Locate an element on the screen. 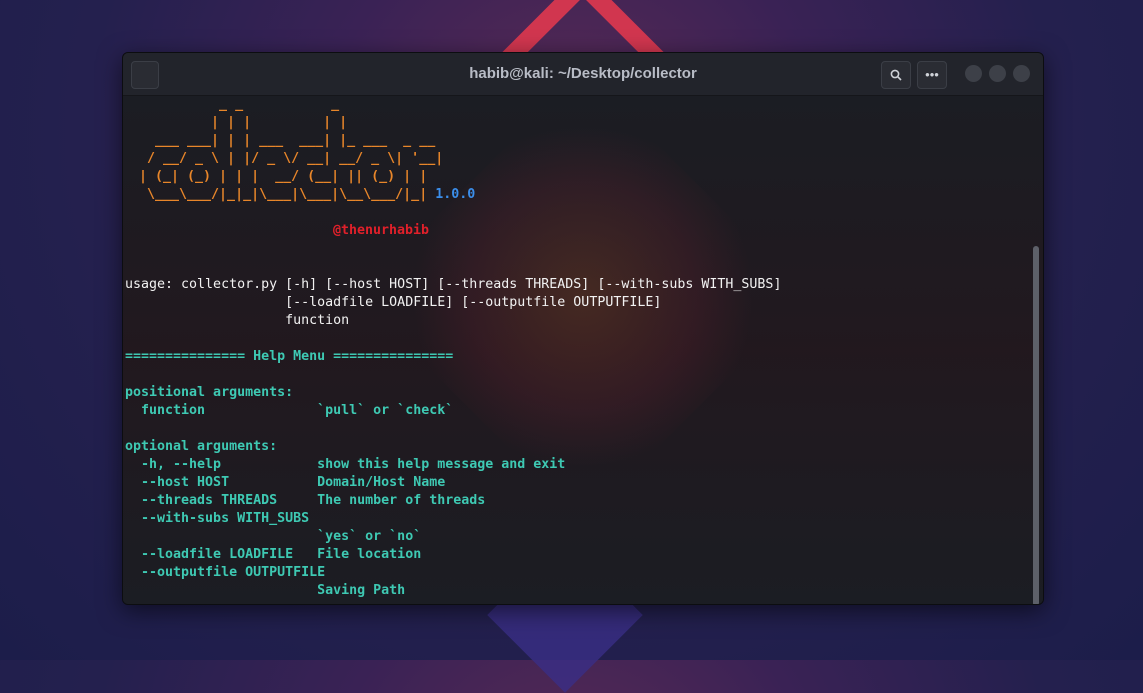 This screenshot has height=693, width=1143. author-label: @thenurhabib is located at coordinates (381, 230).